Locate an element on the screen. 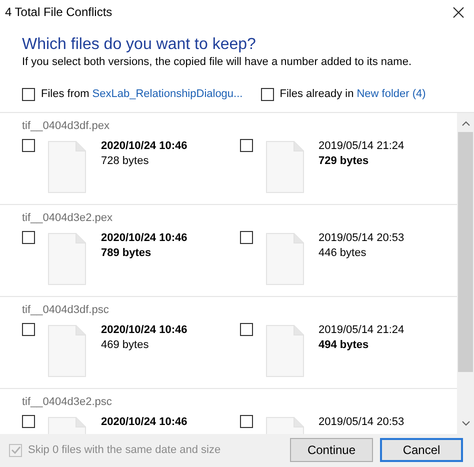  dialog-heading: Which files do you want to keep? is located at coordinates (139, 45).